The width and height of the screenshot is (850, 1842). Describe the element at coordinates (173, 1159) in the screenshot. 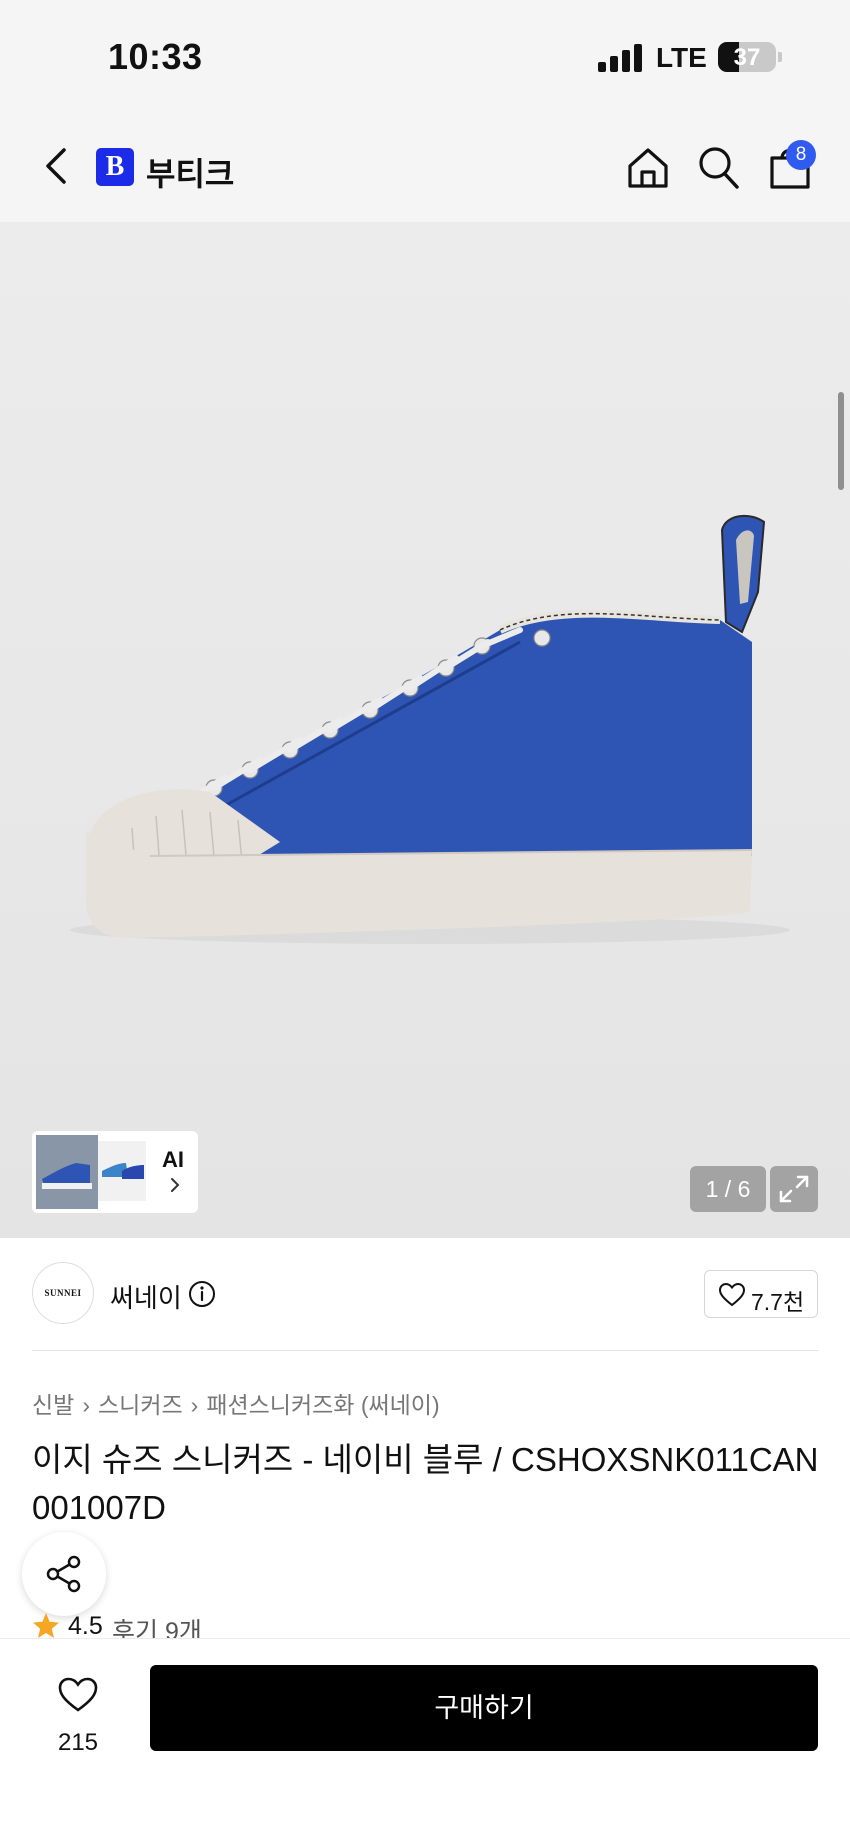

I see `ai-label: AI` at that location.